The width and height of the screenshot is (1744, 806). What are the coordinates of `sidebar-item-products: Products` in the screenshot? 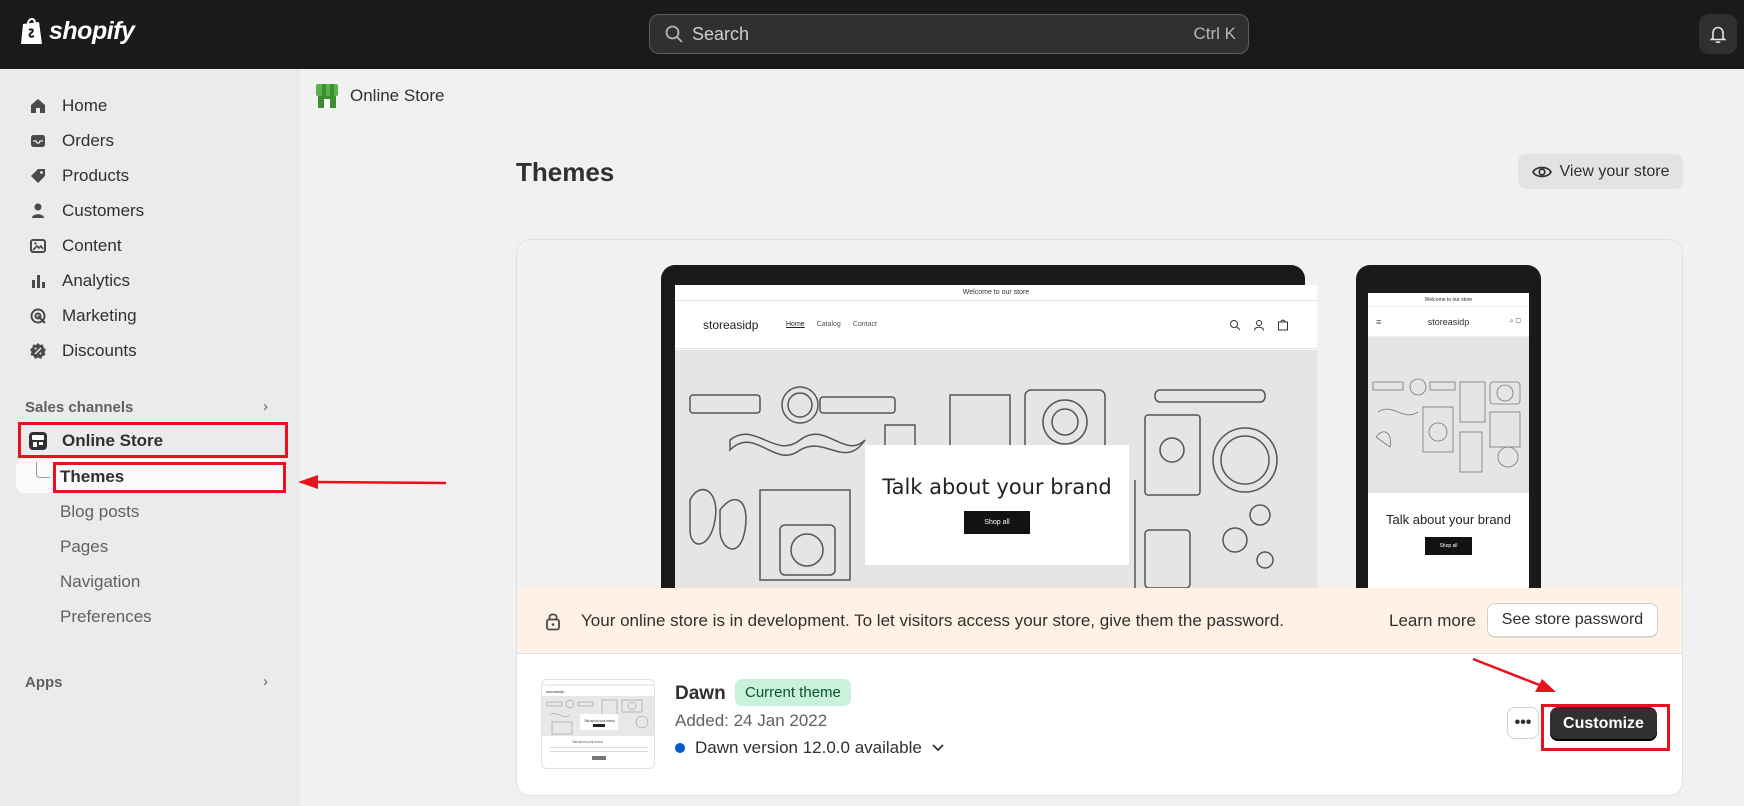 It's located at (78, 176).